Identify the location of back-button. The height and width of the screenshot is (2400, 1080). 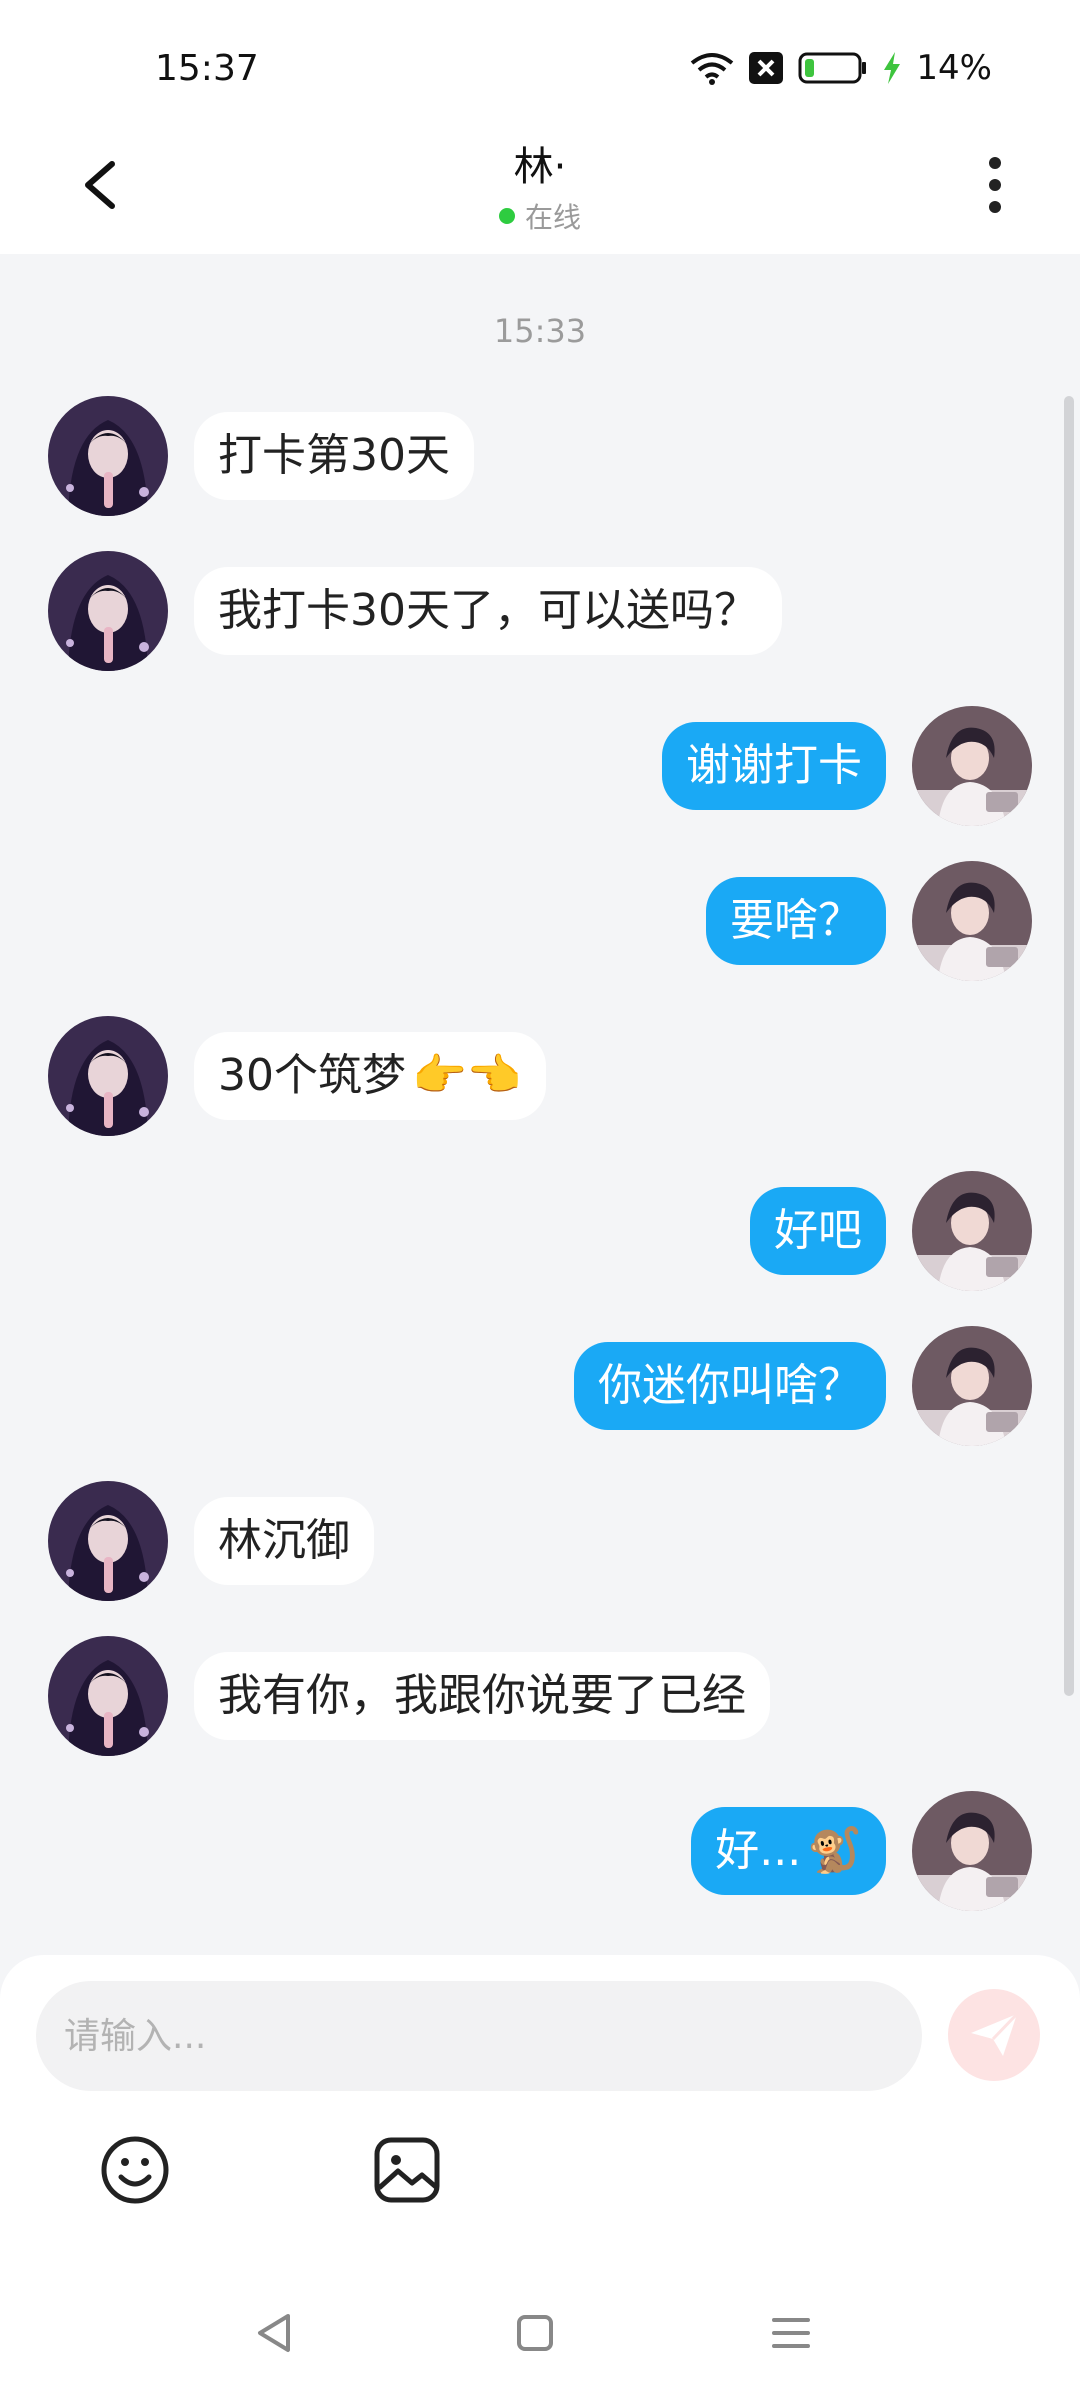
(105, 185).